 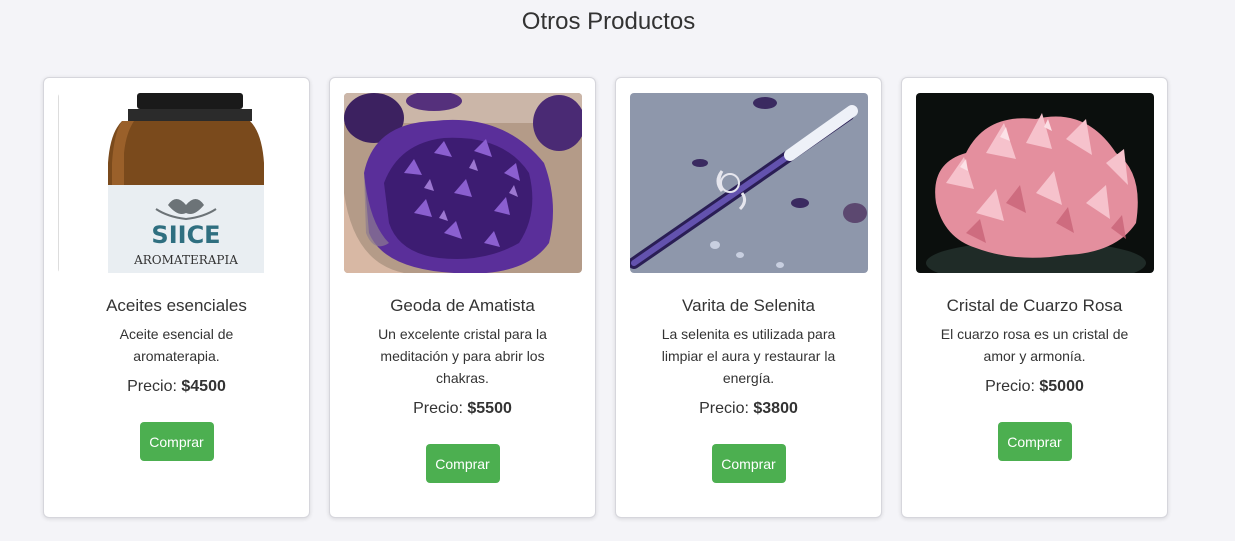 I want to click on product-image-amatista, so click(x=462, y=183).